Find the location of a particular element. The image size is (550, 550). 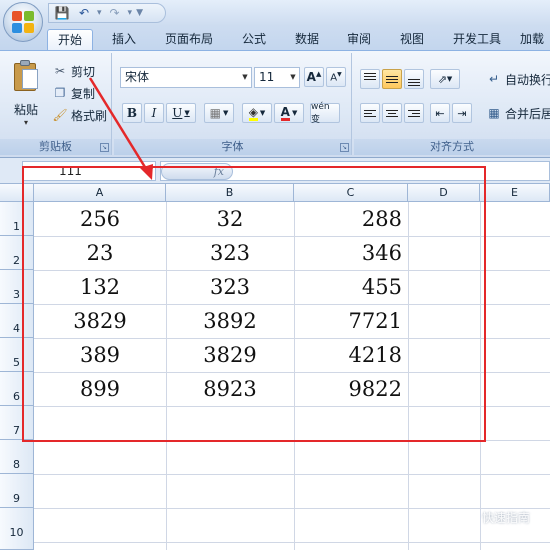

cell-a2: 23 is located at coordinates (100, 253).